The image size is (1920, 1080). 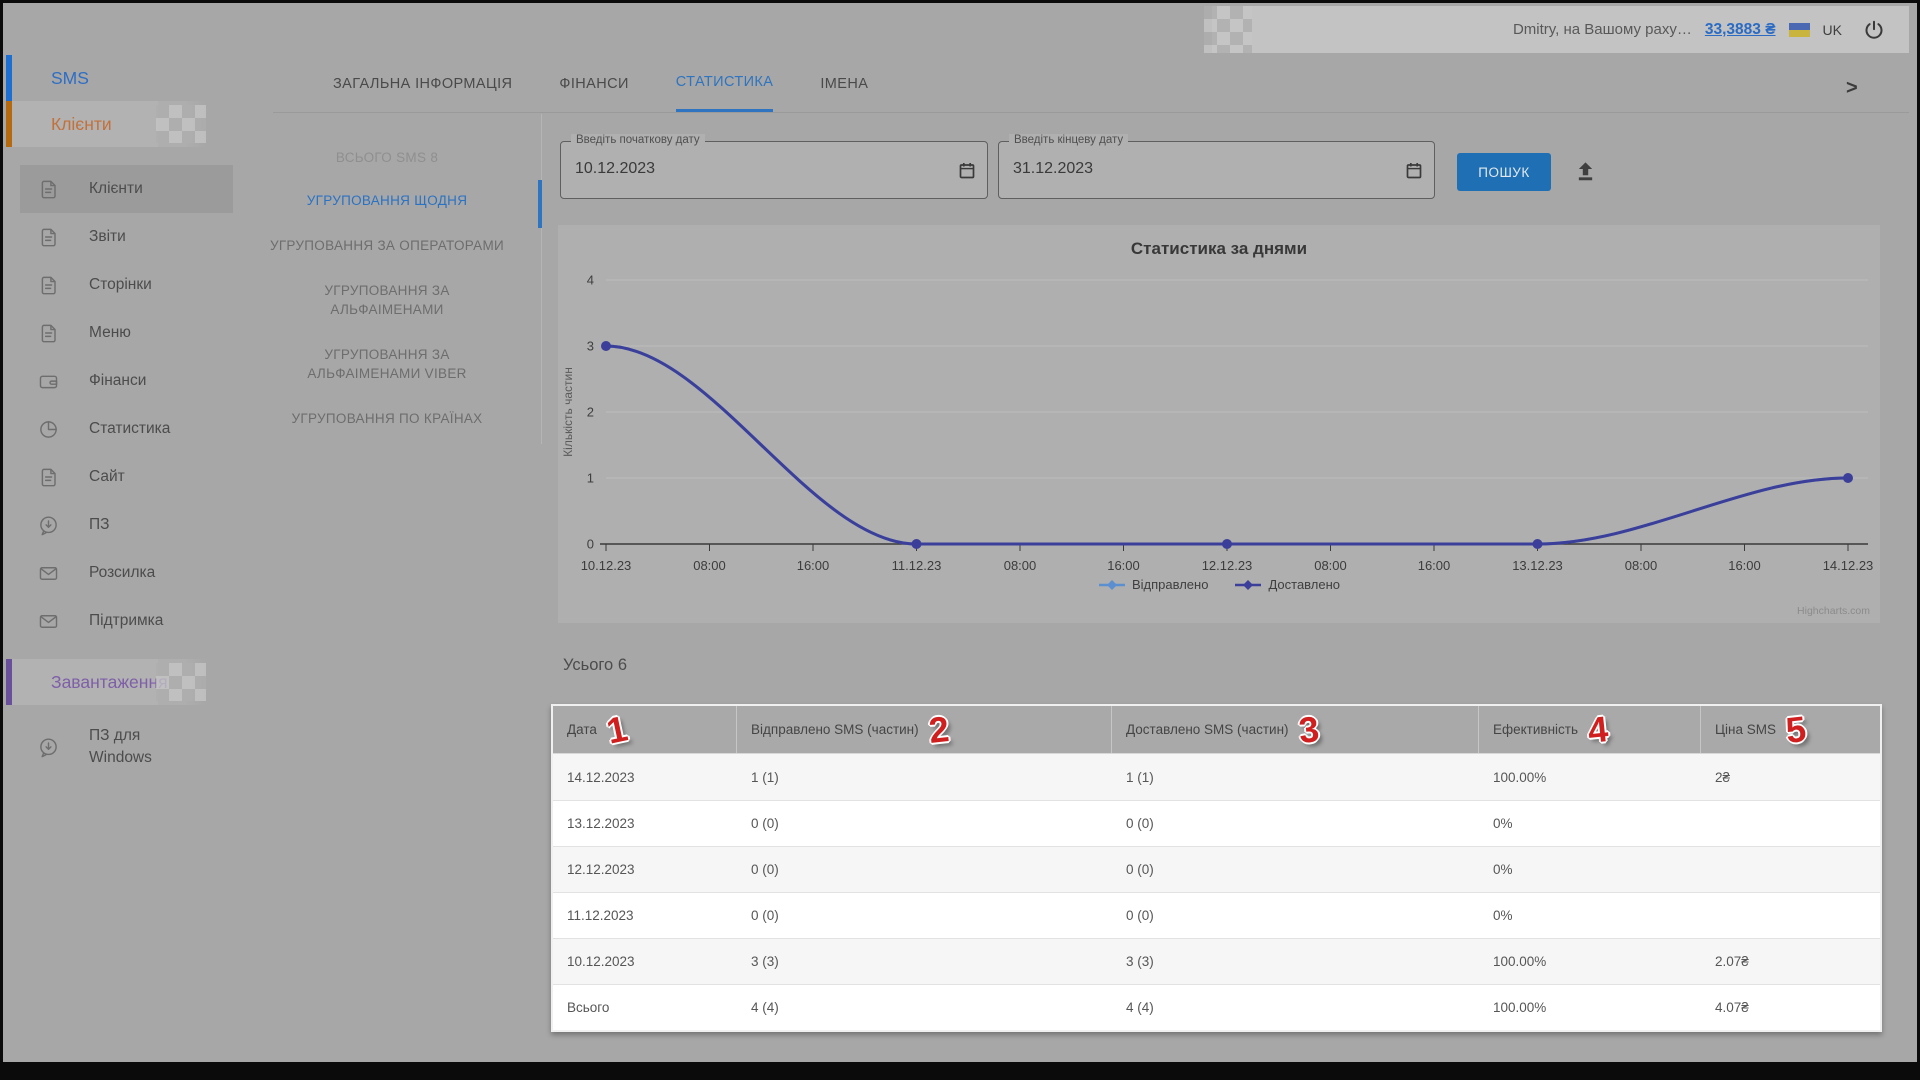 I want to click on search-button: ПОШУК, so click(x=1504, y=172).